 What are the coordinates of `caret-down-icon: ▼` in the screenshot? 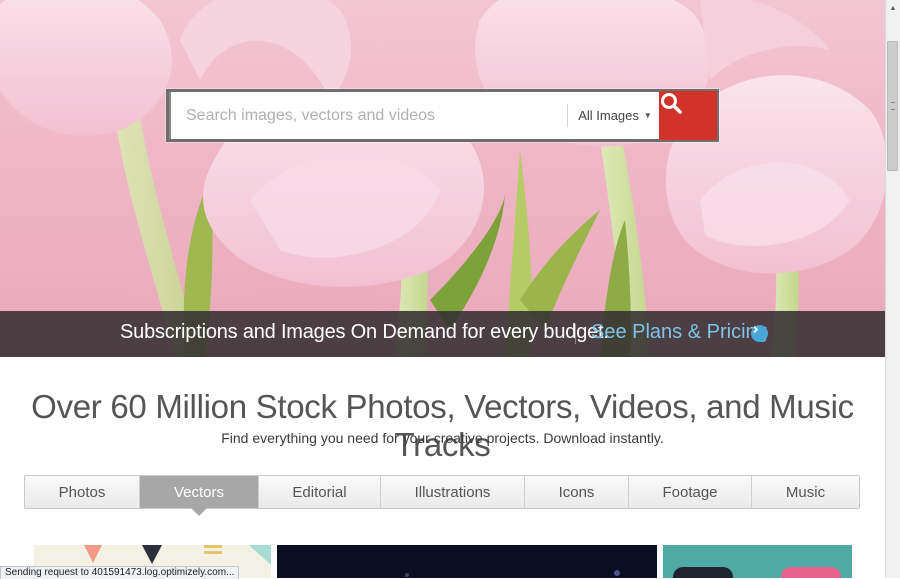 It's located at (647, 115).